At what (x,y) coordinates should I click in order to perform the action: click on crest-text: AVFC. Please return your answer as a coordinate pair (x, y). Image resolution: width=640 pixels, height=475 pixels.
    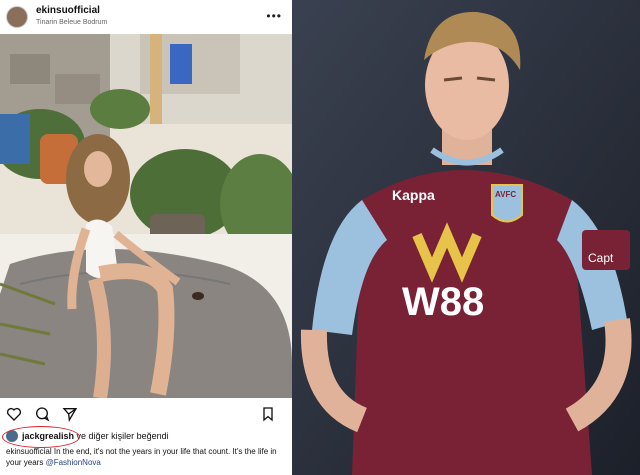
    Looking at the image, I should click on (505, 194).